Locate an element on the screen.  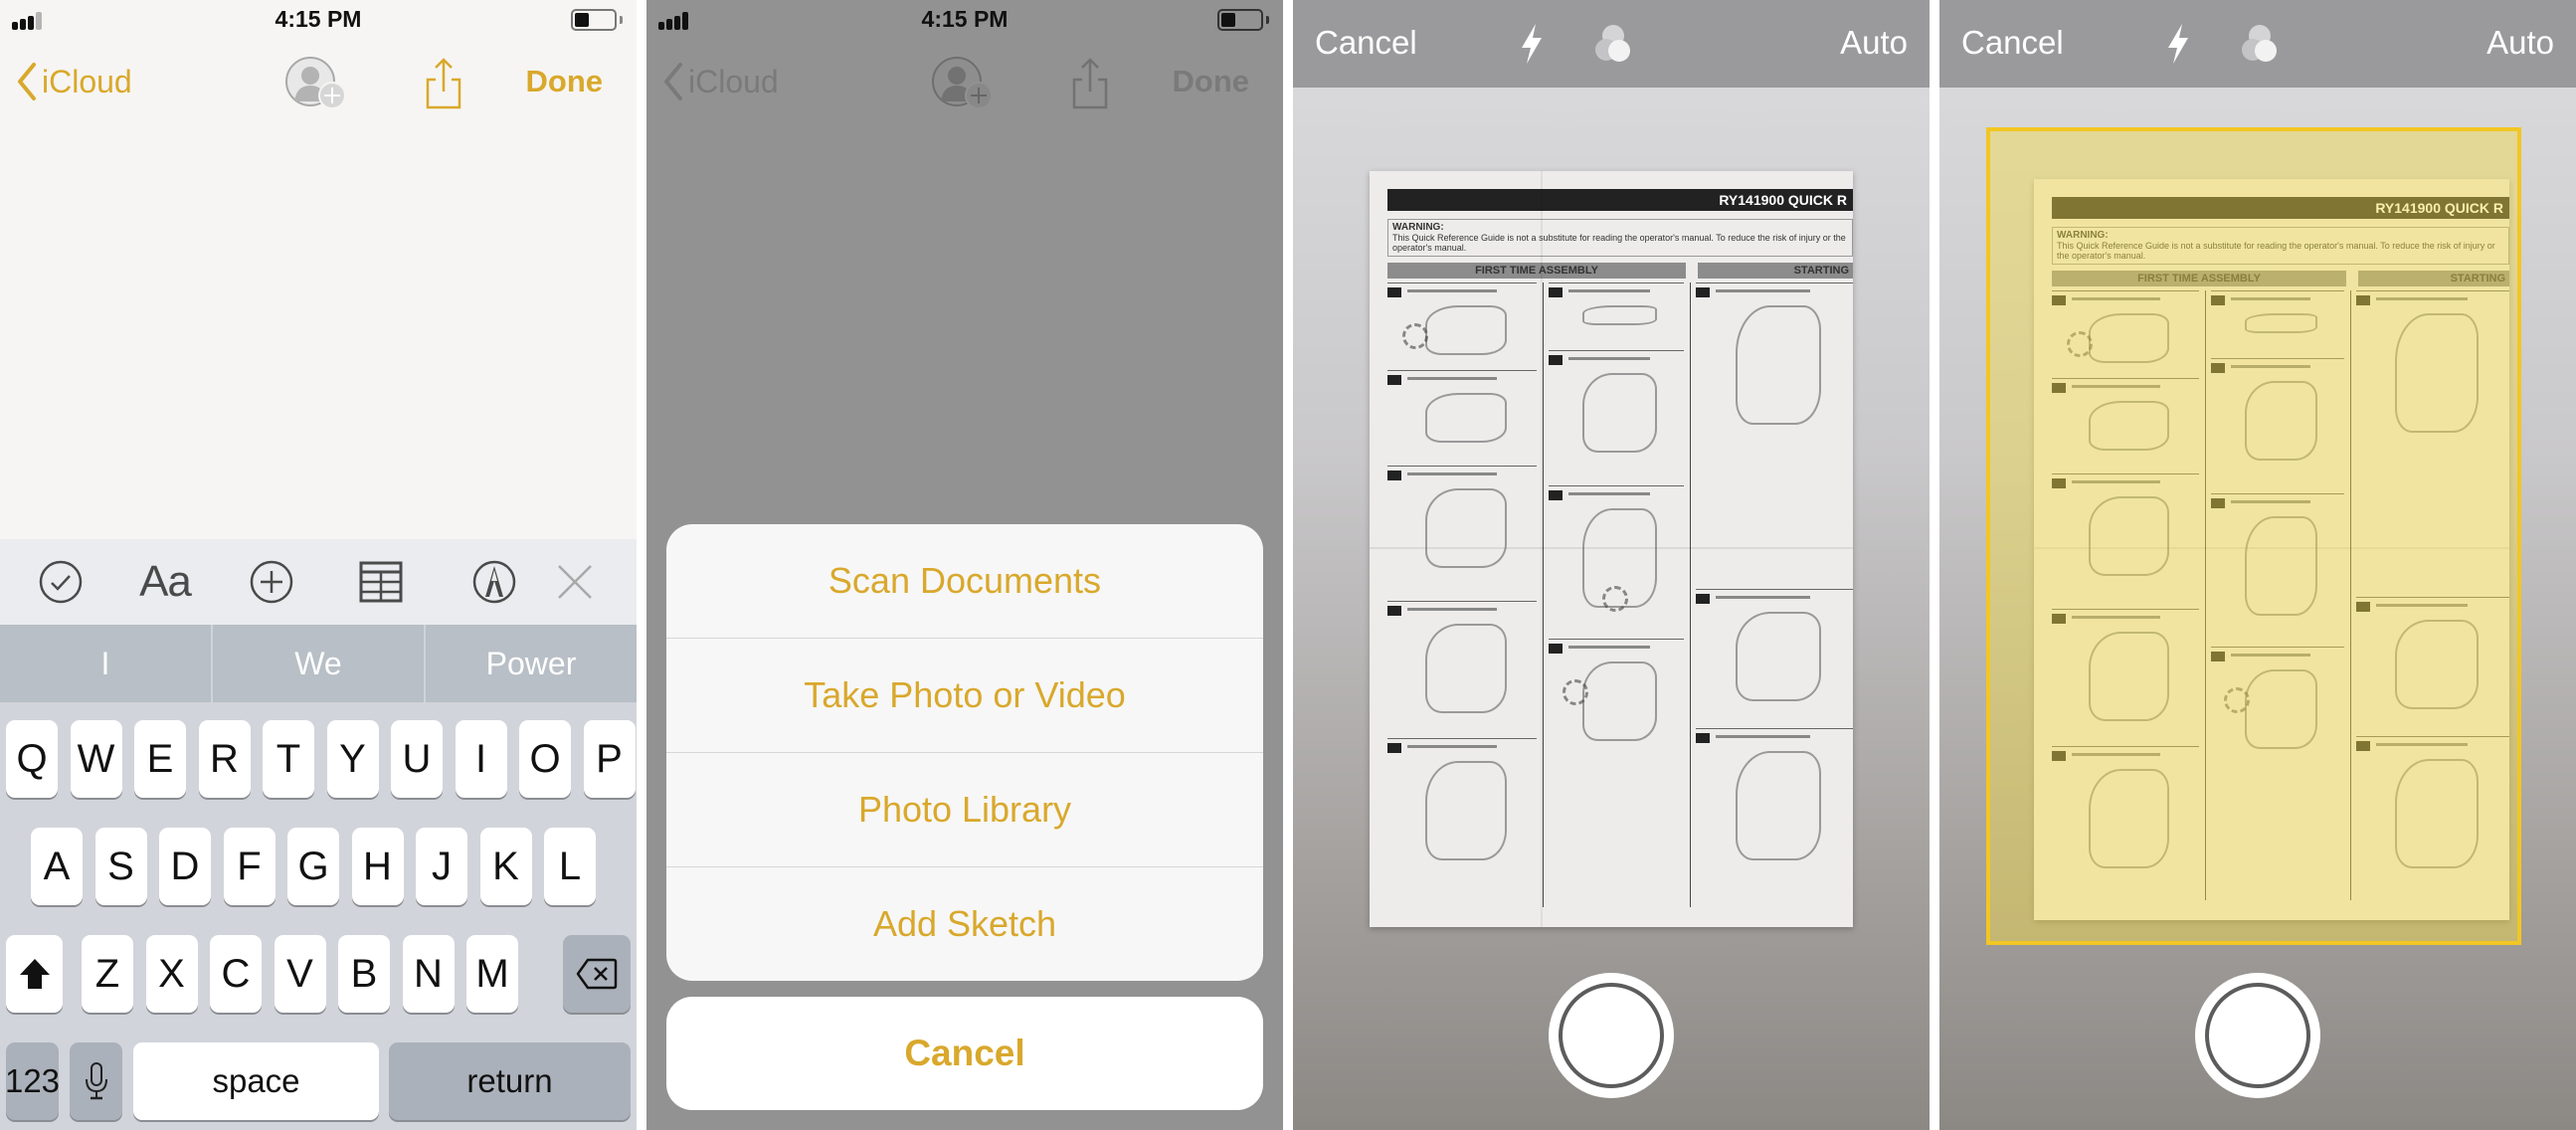
warning-title: WARNING: is located at coordinates (1418, 227).